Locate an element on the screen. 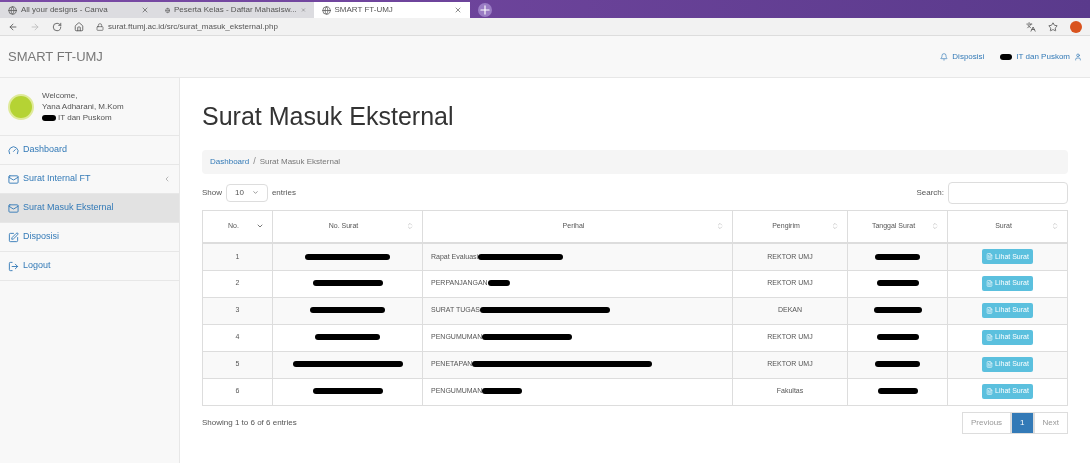  address-field: surat.ftumj.ac.id/src/surat_masuk_eksternal.php is located at coordinates (193, 26).